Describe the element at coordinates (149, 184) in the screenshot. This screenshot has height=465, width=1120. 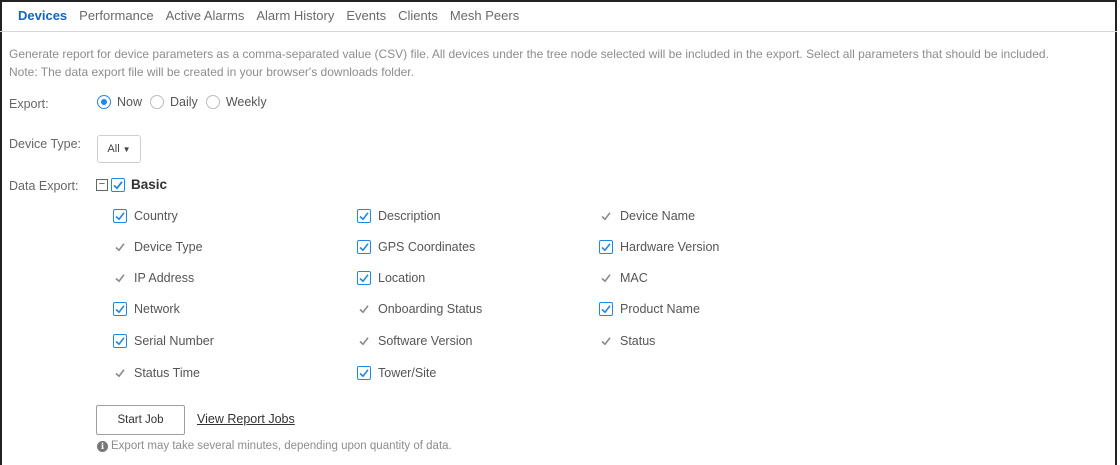
I see `basic-group-label: Basic` at that location.